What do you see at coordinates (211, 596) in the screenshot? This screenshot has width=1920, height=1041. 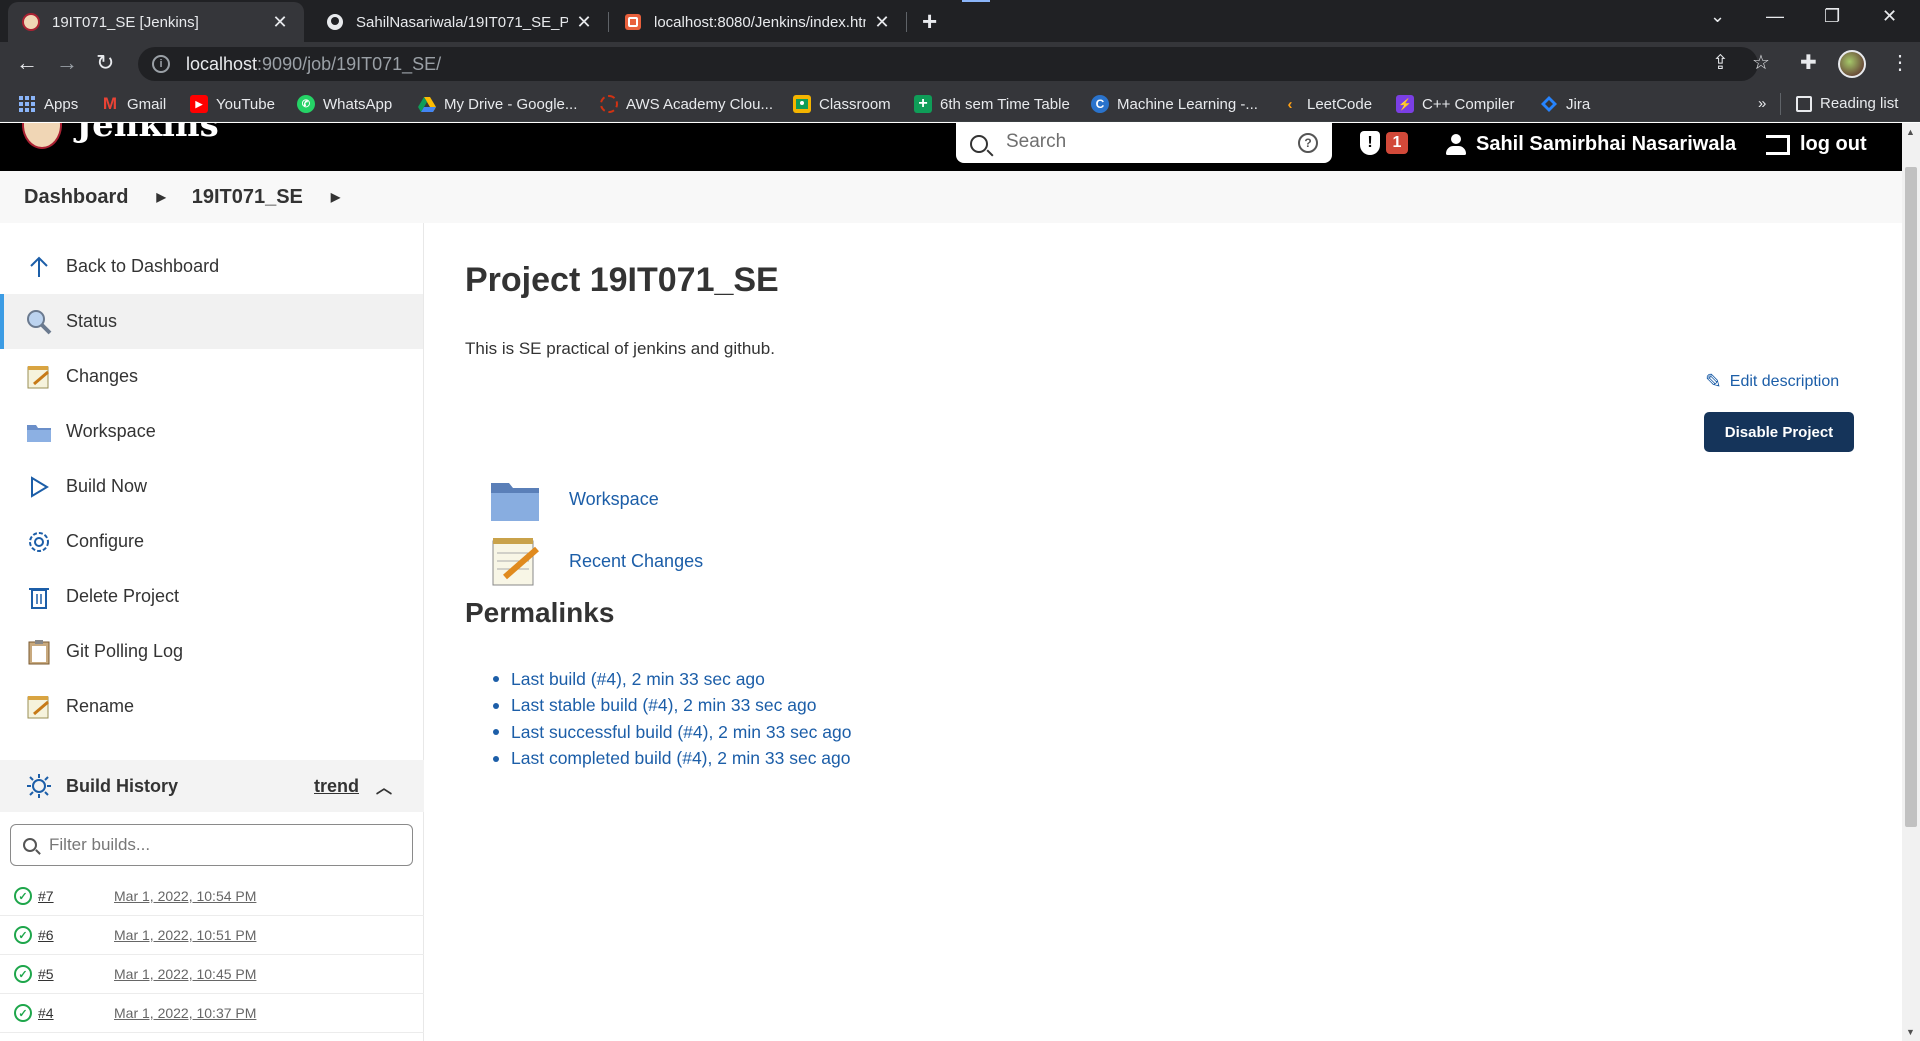 I see `sidebar-item-delete-project: Delete Project` at bounding box center [211, 596].